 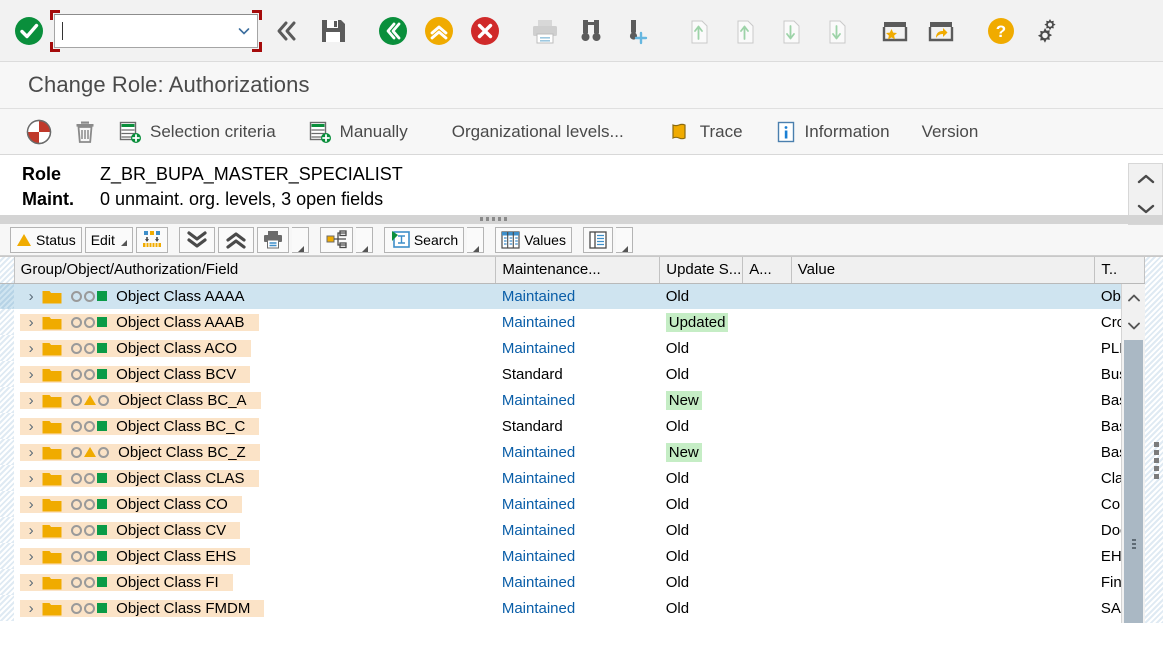 I want to click on row-update-cell: Updated, so click(x=701, y=322).